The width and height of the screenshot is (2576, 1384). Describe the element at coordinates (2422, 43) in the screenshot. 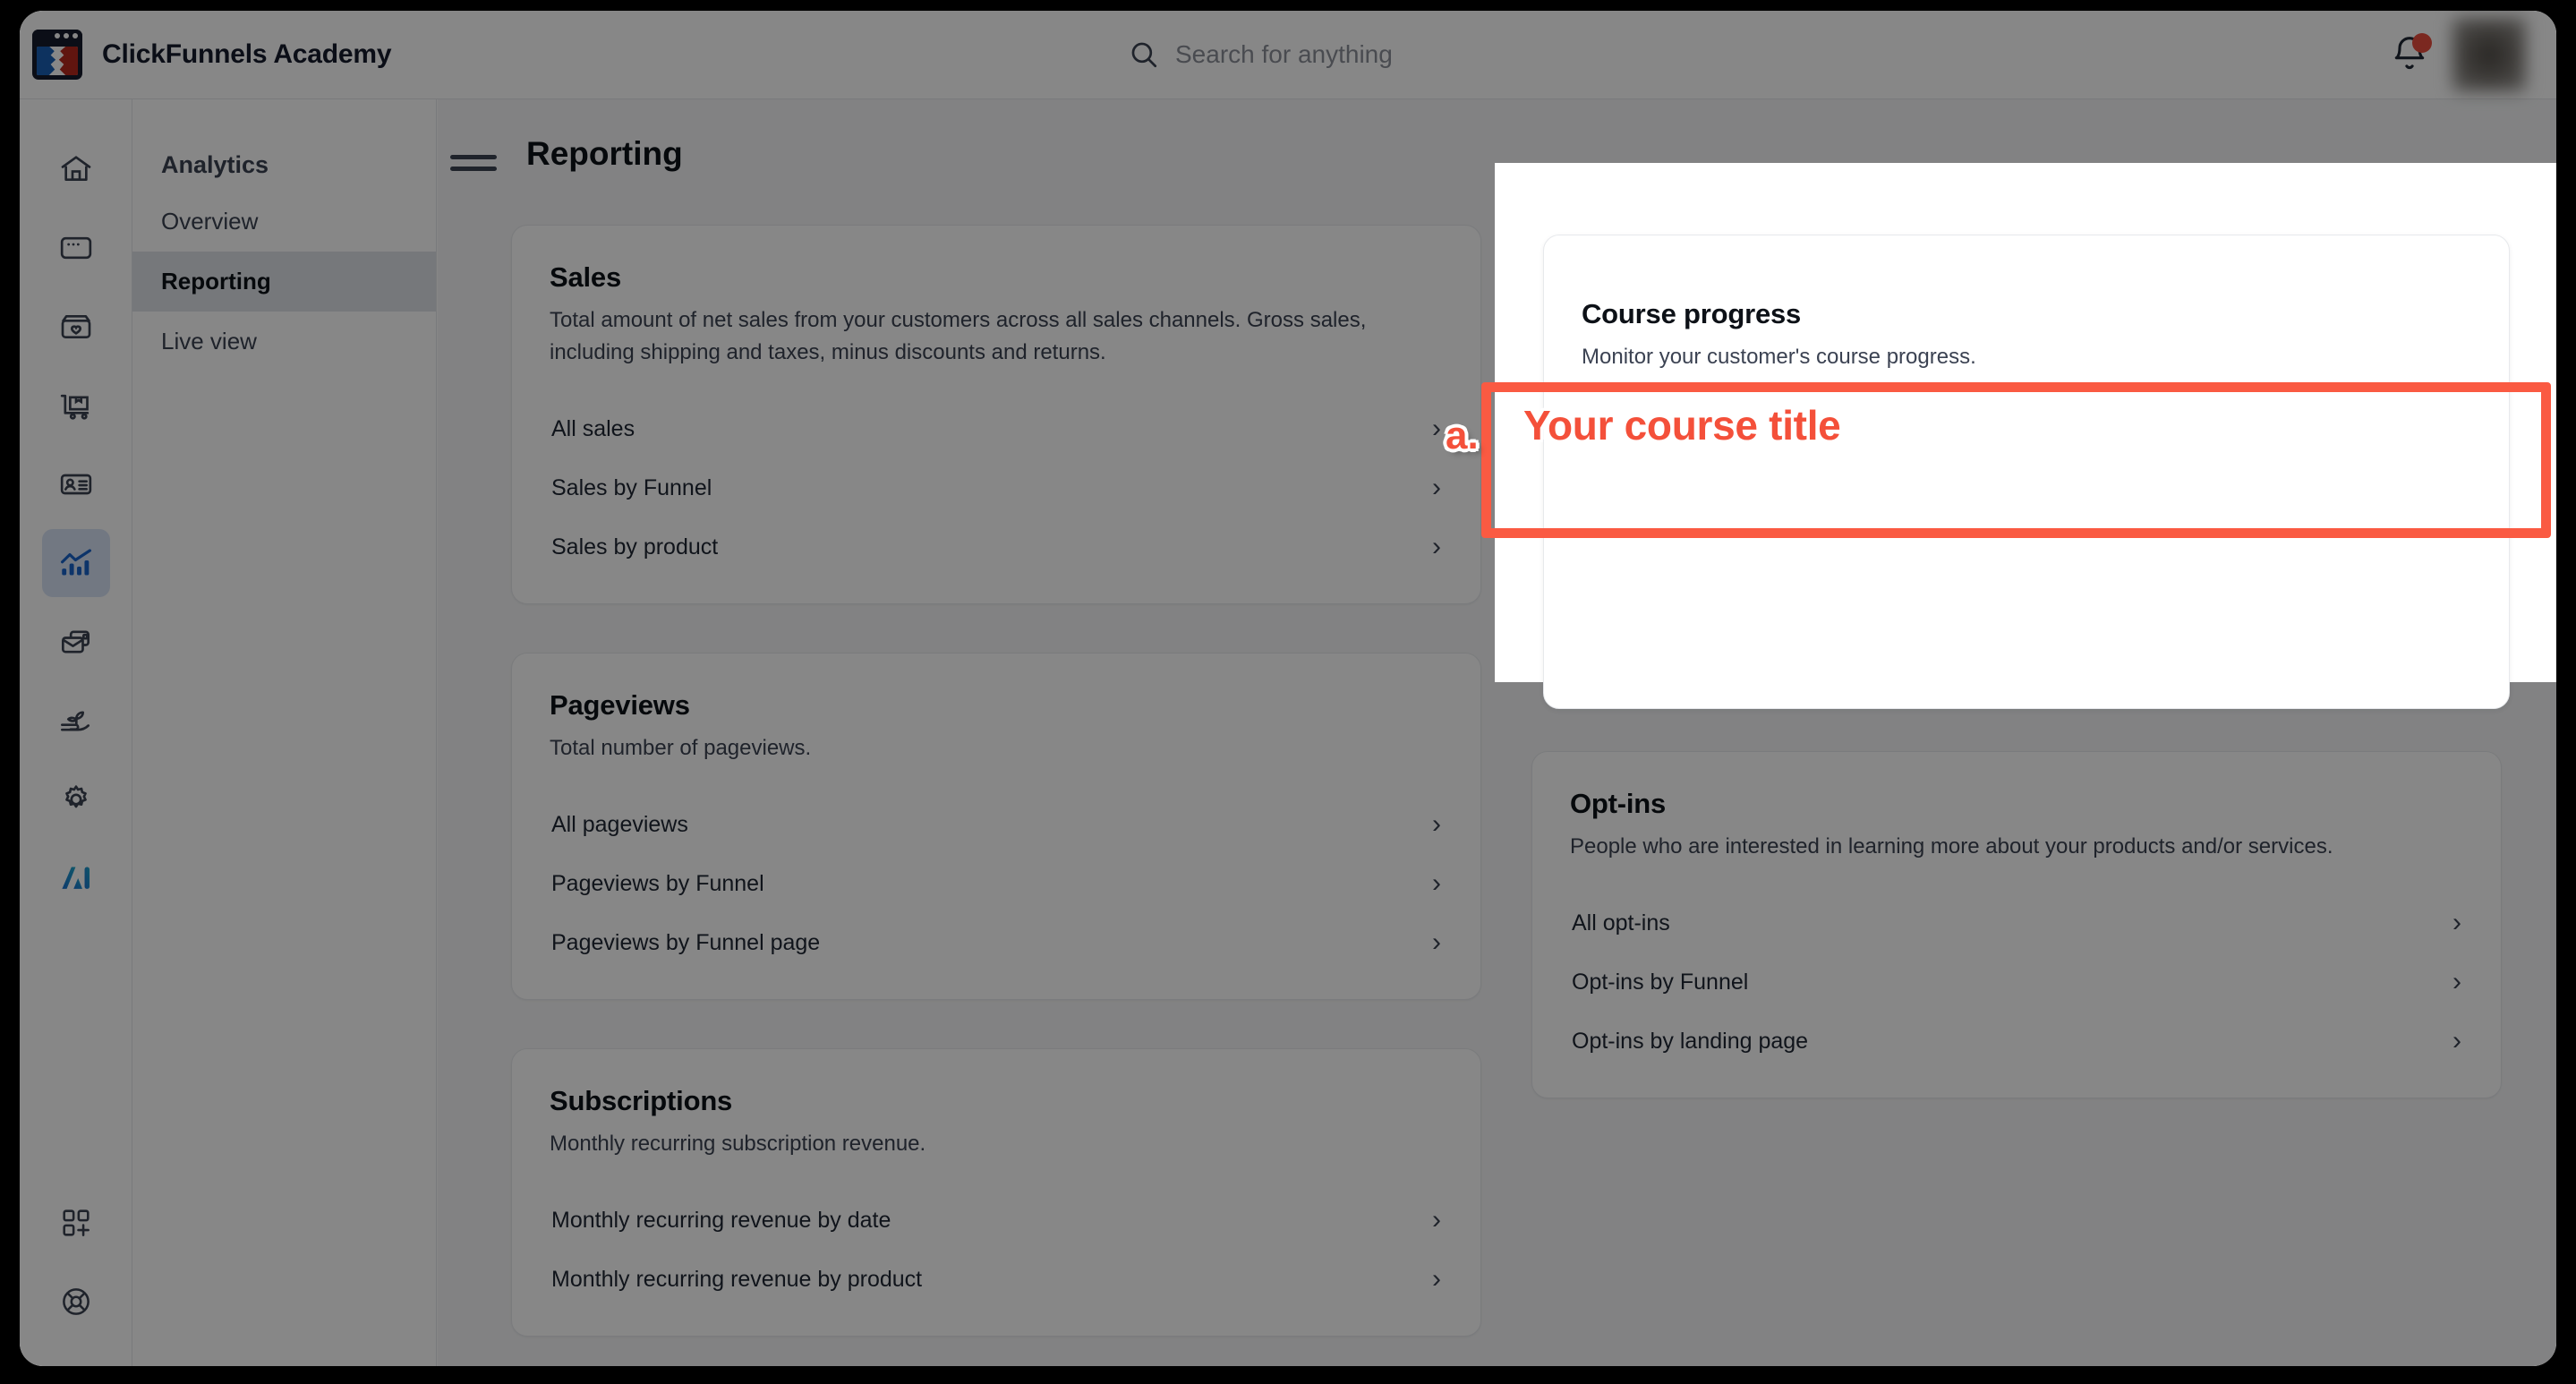

I see `notification-badge-dot` at that location.